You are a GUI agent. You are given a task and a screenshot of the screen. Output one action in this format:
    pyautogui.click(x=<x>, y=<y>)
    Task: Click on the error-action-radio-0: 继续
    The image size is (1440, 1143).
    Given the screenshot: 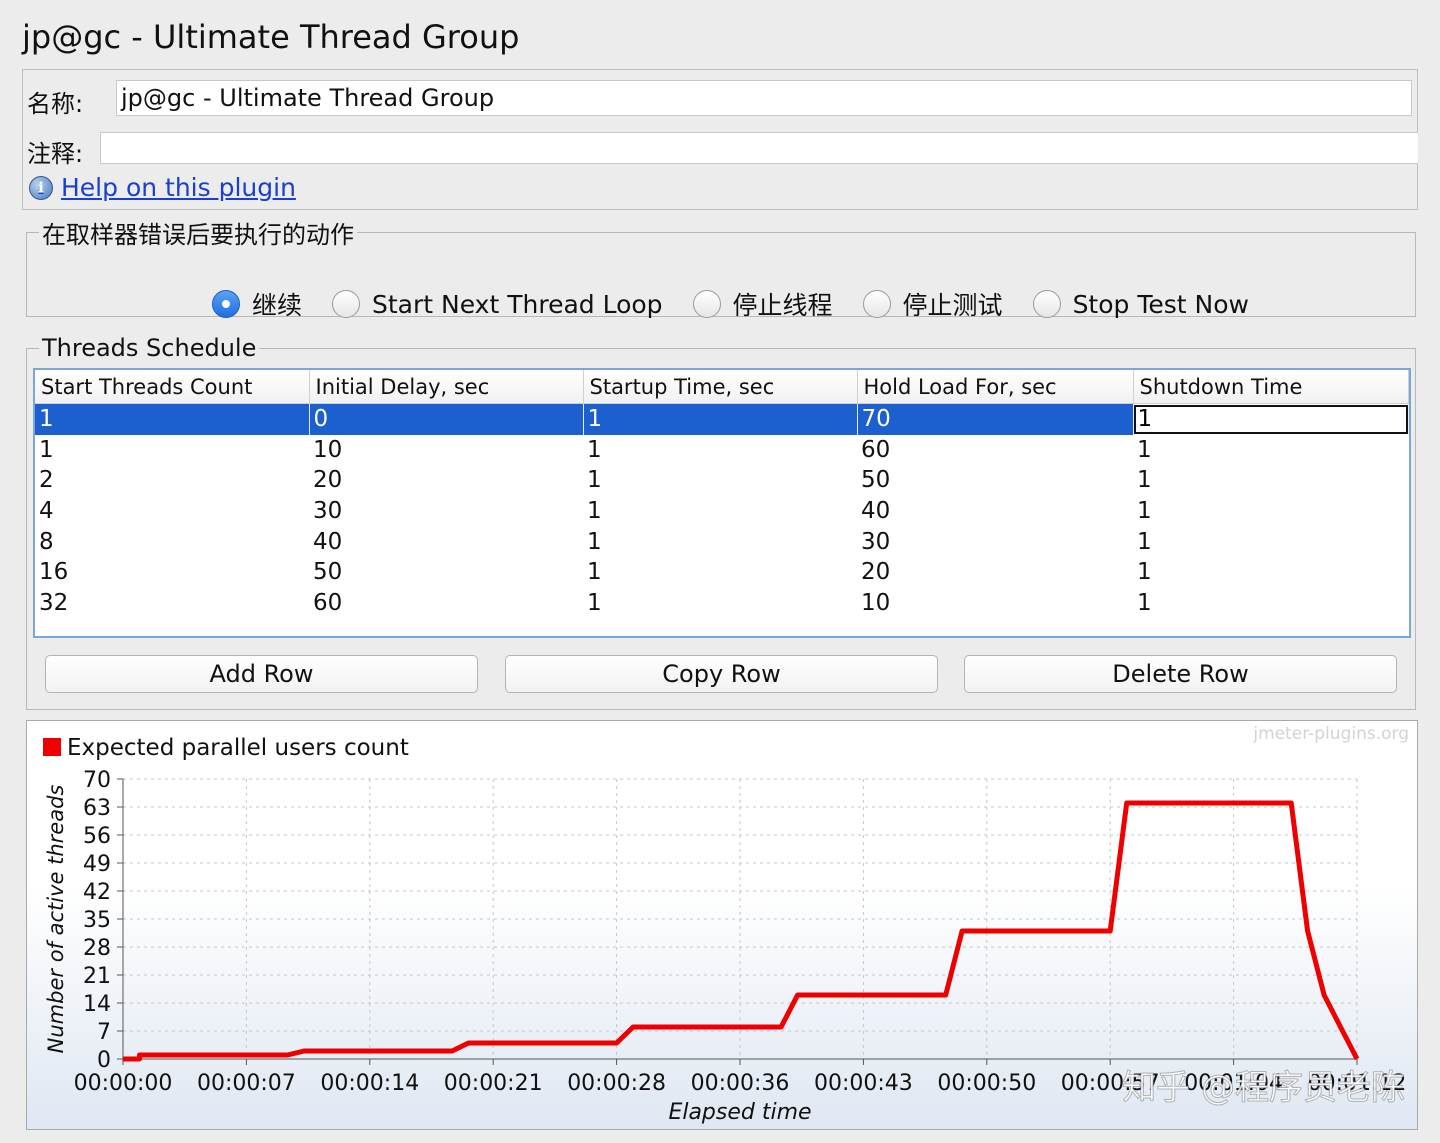 What is the action you would take?
    pyautogui.click(x=257, y=304)
    